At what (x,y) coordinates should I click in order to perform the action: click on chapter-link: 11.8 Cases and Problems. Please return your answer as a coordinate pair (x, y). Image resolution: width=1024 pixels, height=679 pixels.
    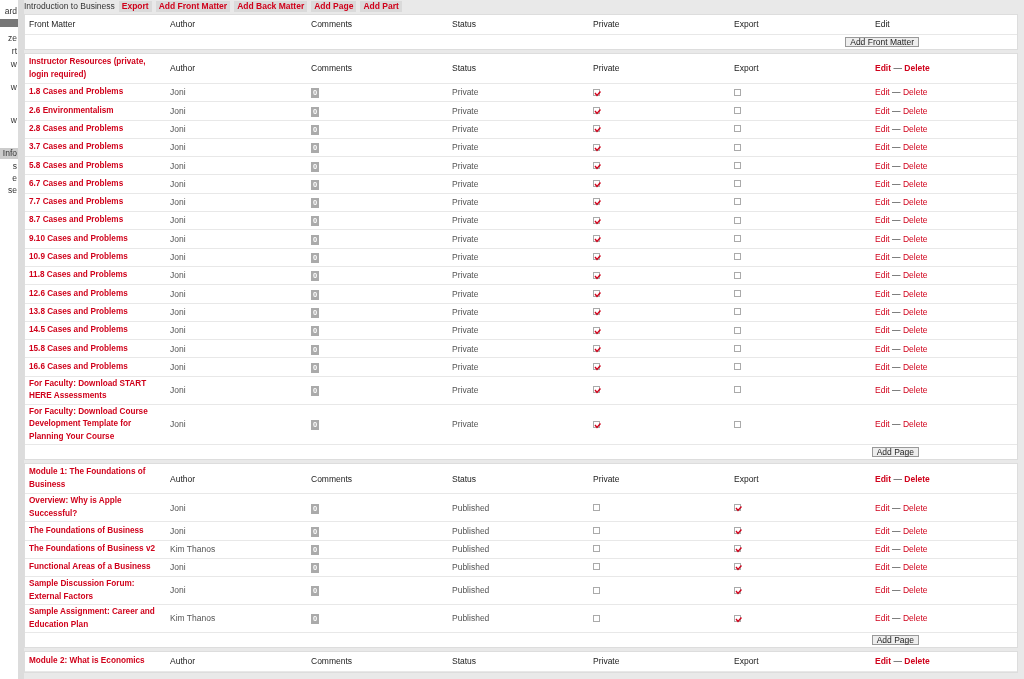
    Looking at the image, I should click on (96, 275).